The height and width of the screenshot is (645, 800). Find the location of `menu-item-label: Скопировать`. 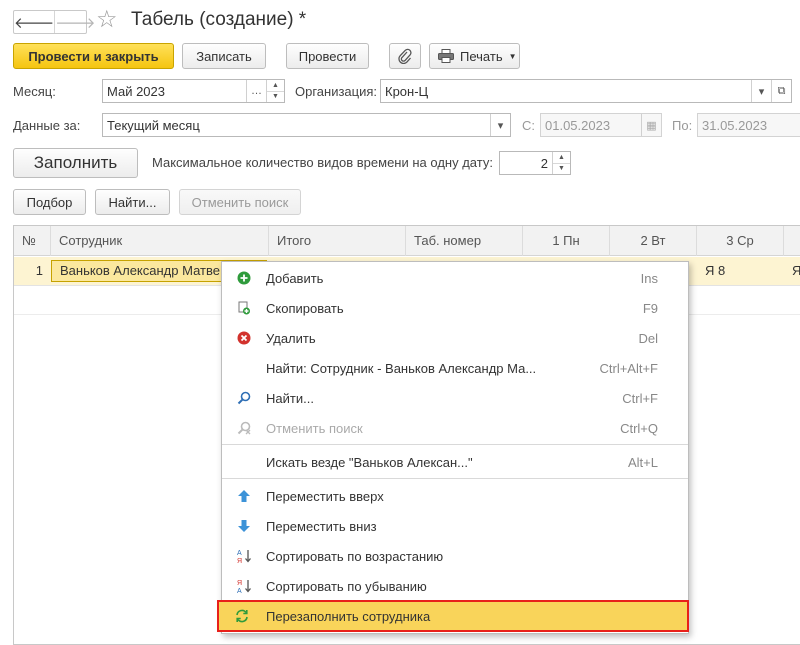

menu-item-label: Скопировать is located at coordinates (305, 308).